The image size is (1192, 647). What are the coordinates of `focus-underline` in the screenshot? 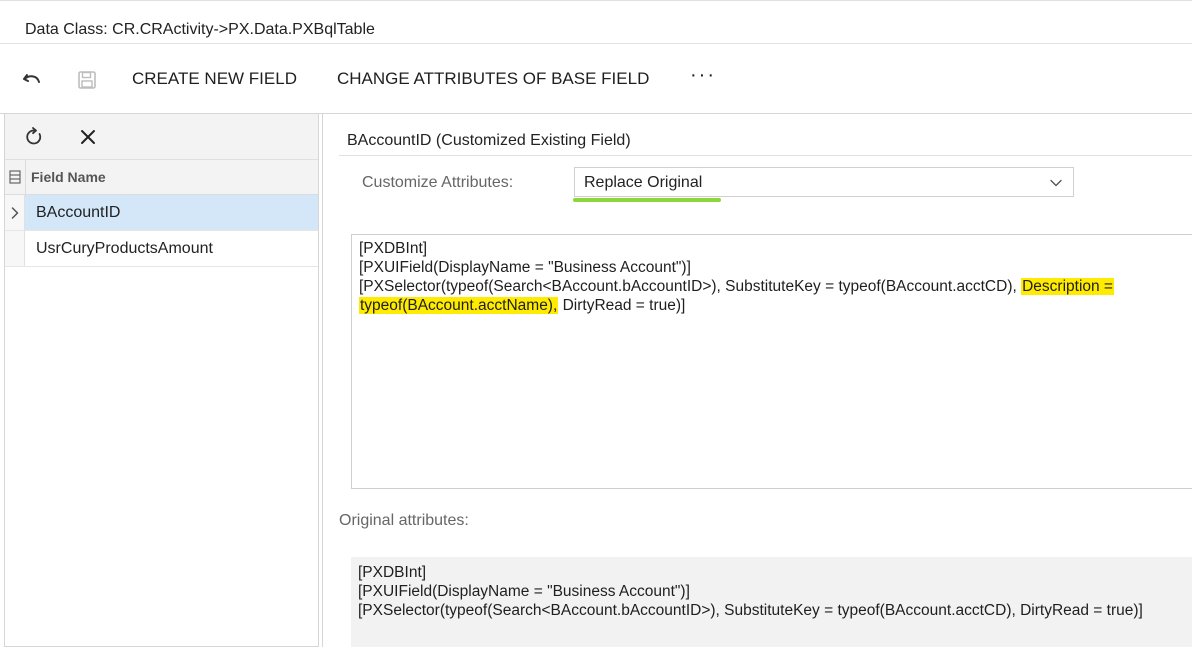 It's located at (647, 200).